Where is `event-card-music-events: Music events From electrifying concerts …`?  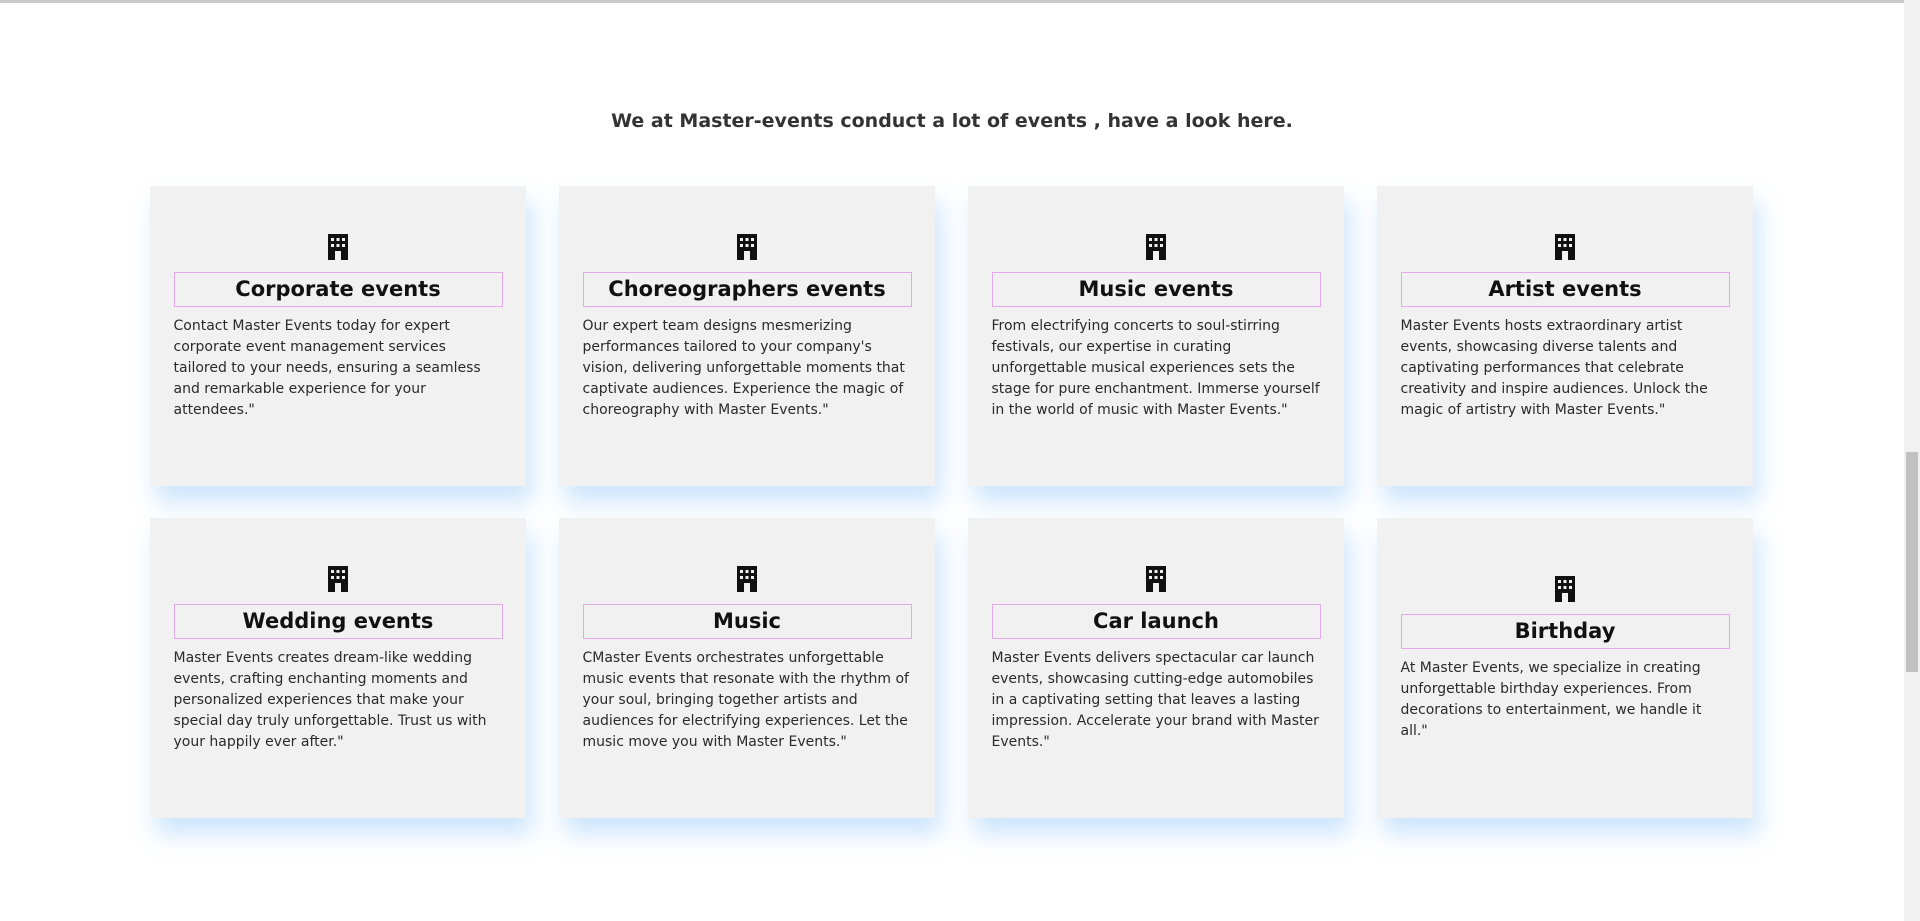 event-card-music-events: Music events From electrifying concerts … is located at coordinates (1156, 336).